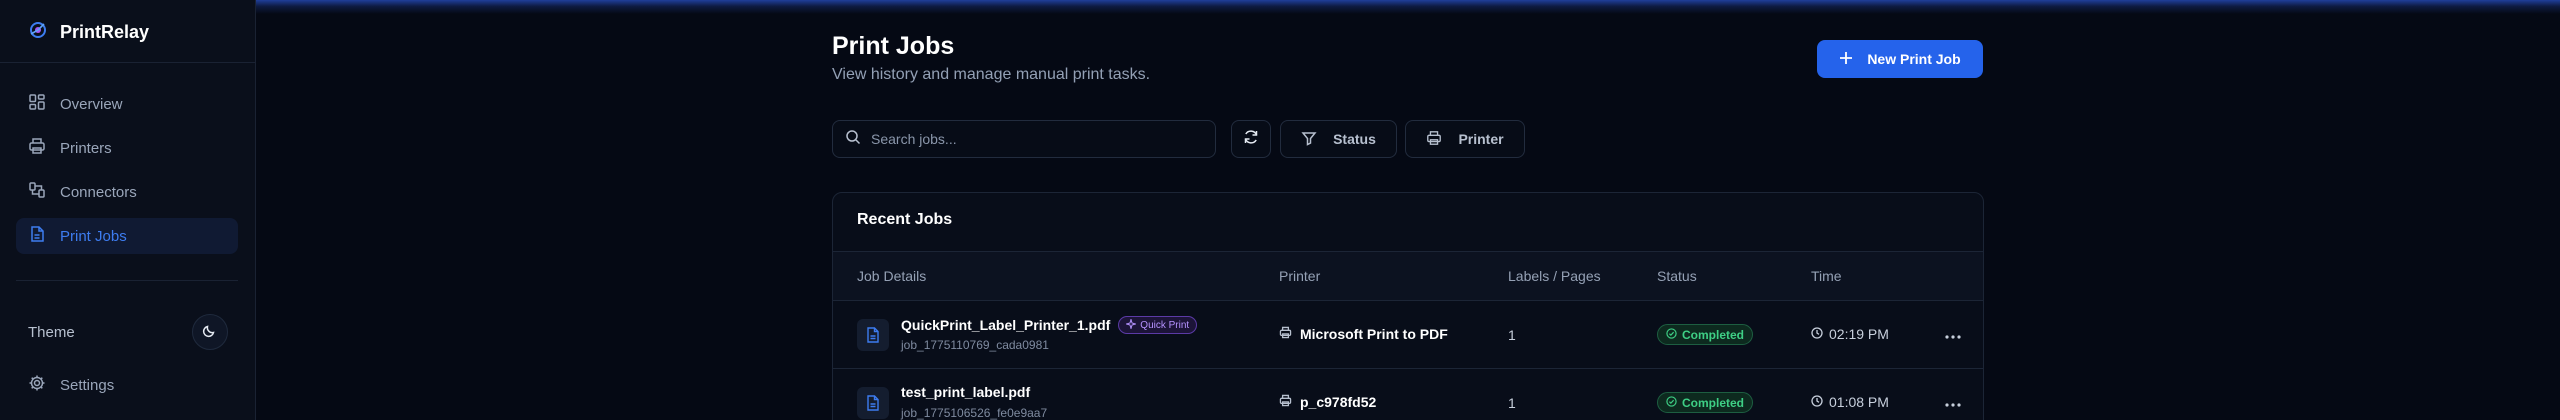 The image size is (2560, 420). I want to click on sidebar-item-label: Settings, so click(87, 385).